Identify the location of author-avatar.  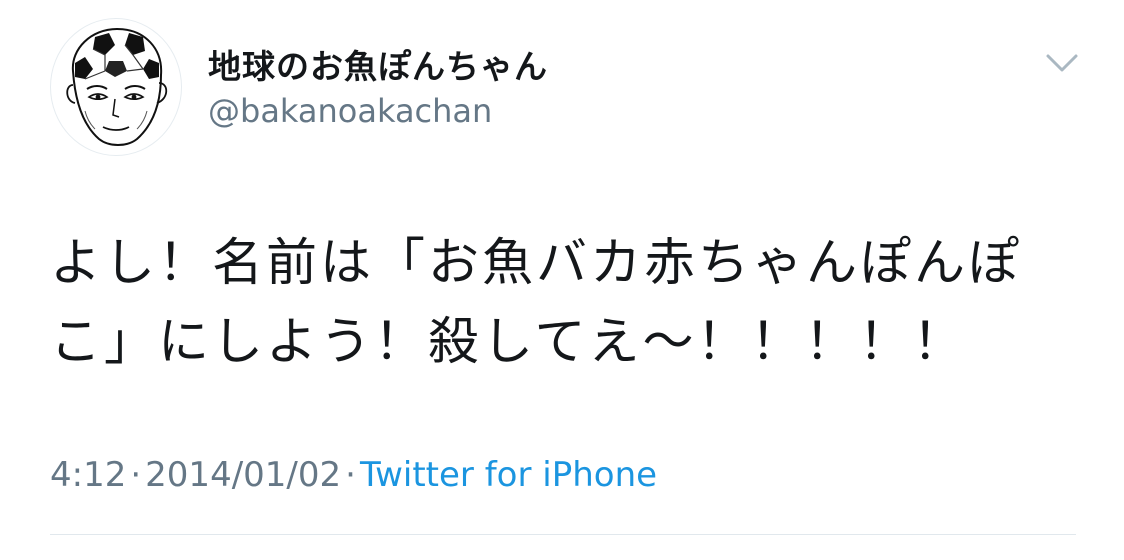
(116, 87).